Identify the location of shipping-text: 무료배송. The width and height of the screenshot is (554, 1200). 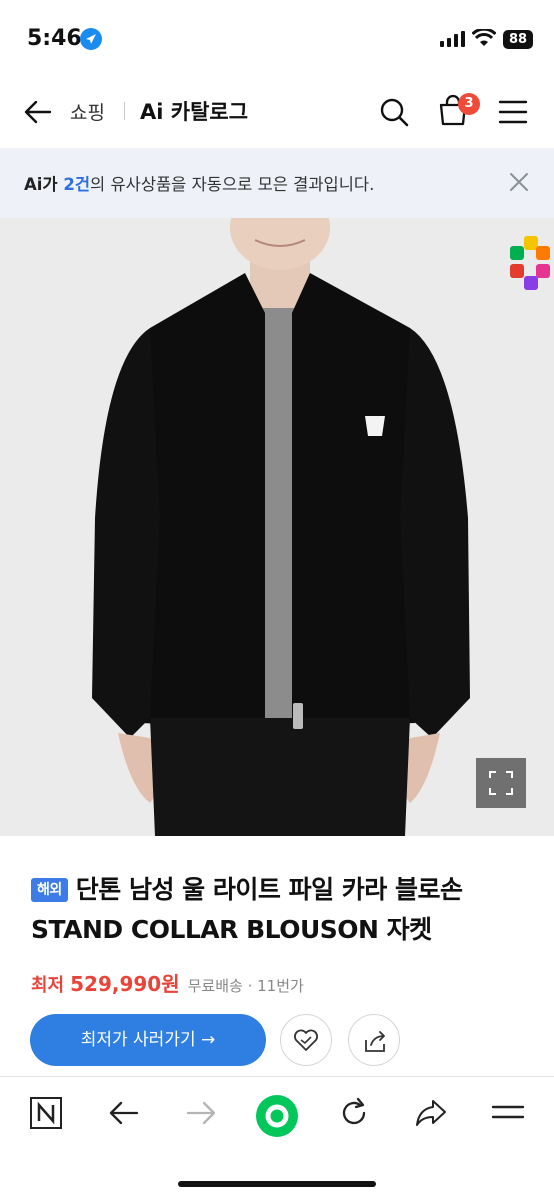
(215, 986).